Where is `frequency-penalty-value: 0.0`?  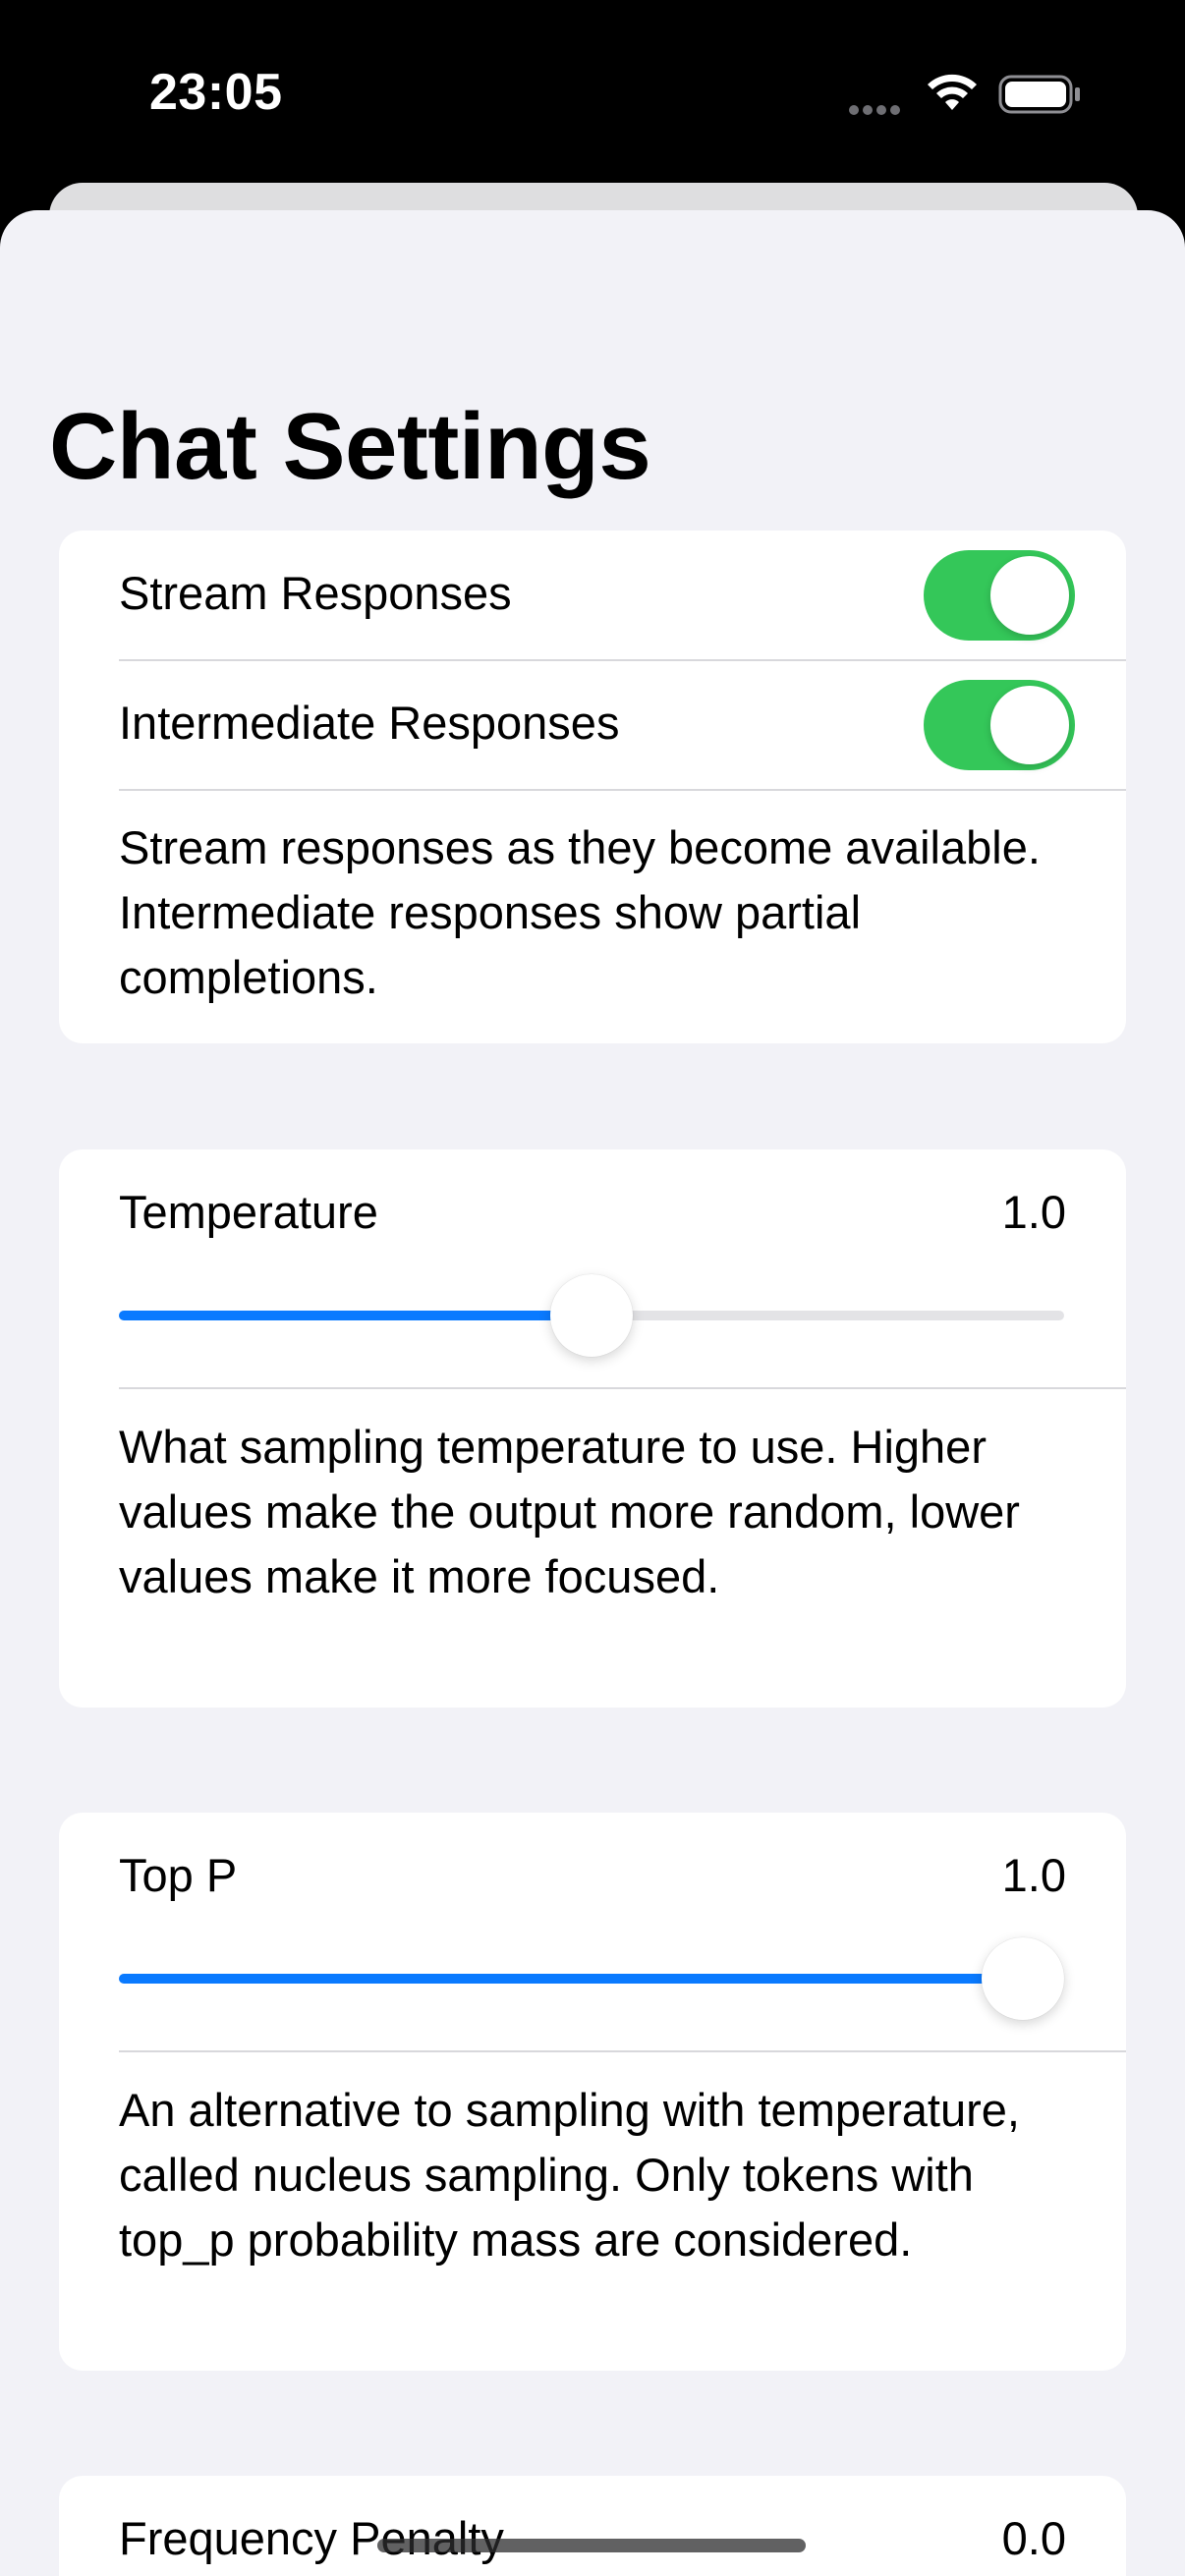
frequency-penalty-value: 0.0 is located at coordinates (1034, 2538).